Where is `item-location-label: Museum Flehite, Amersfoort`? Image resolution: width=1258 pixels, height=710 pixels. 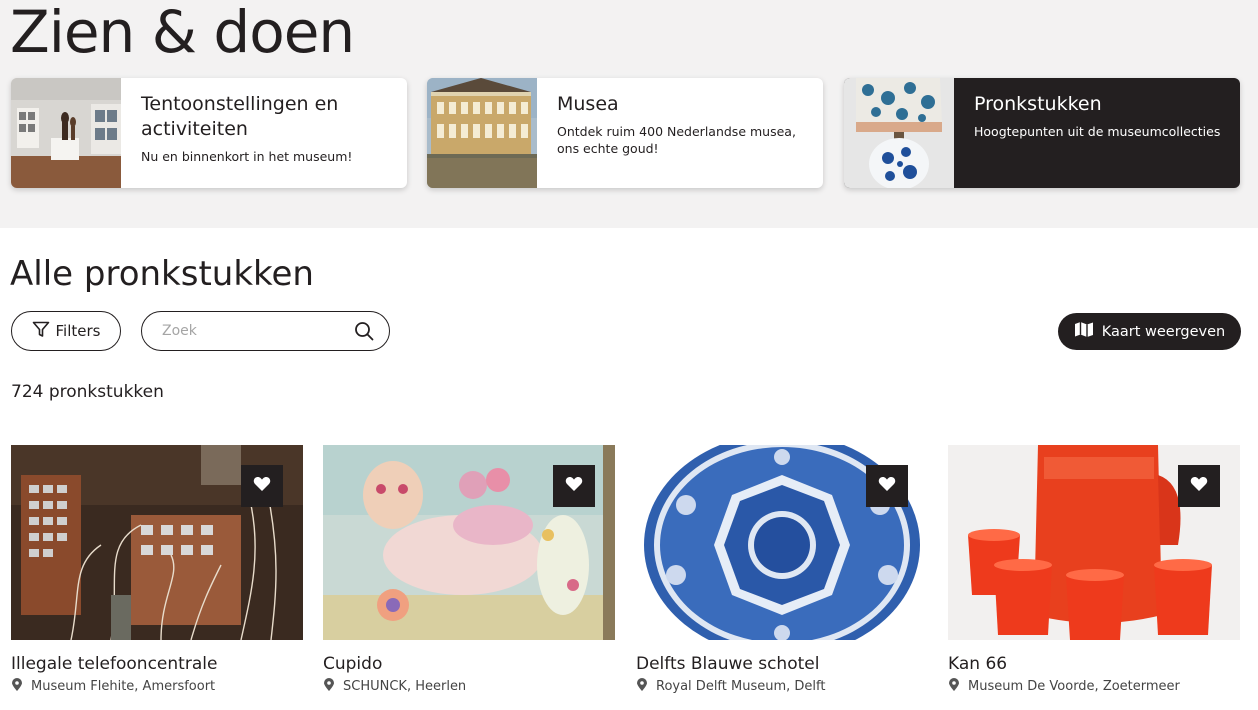
item-location-label: Museum Flehite, Amersfoort is located at coordinates (123, 686).